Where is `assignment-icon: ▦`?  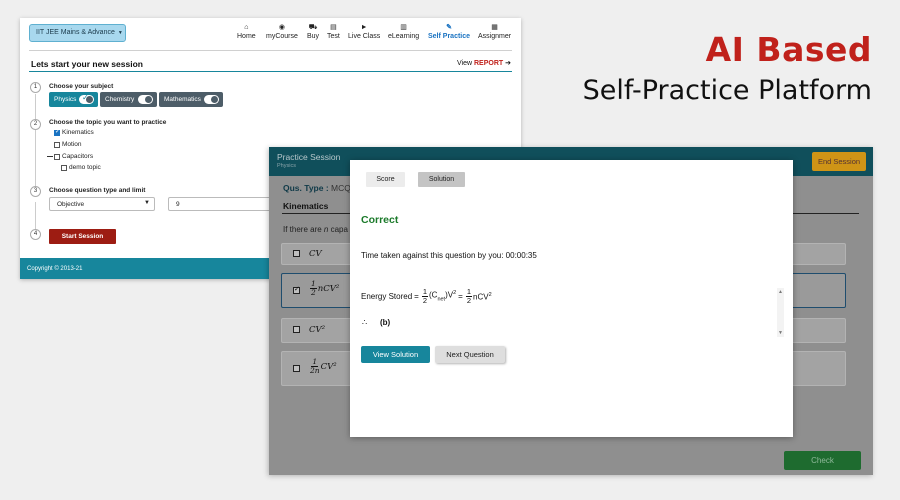
assignment-icon: ▦ is located at coordinates (494, 27).